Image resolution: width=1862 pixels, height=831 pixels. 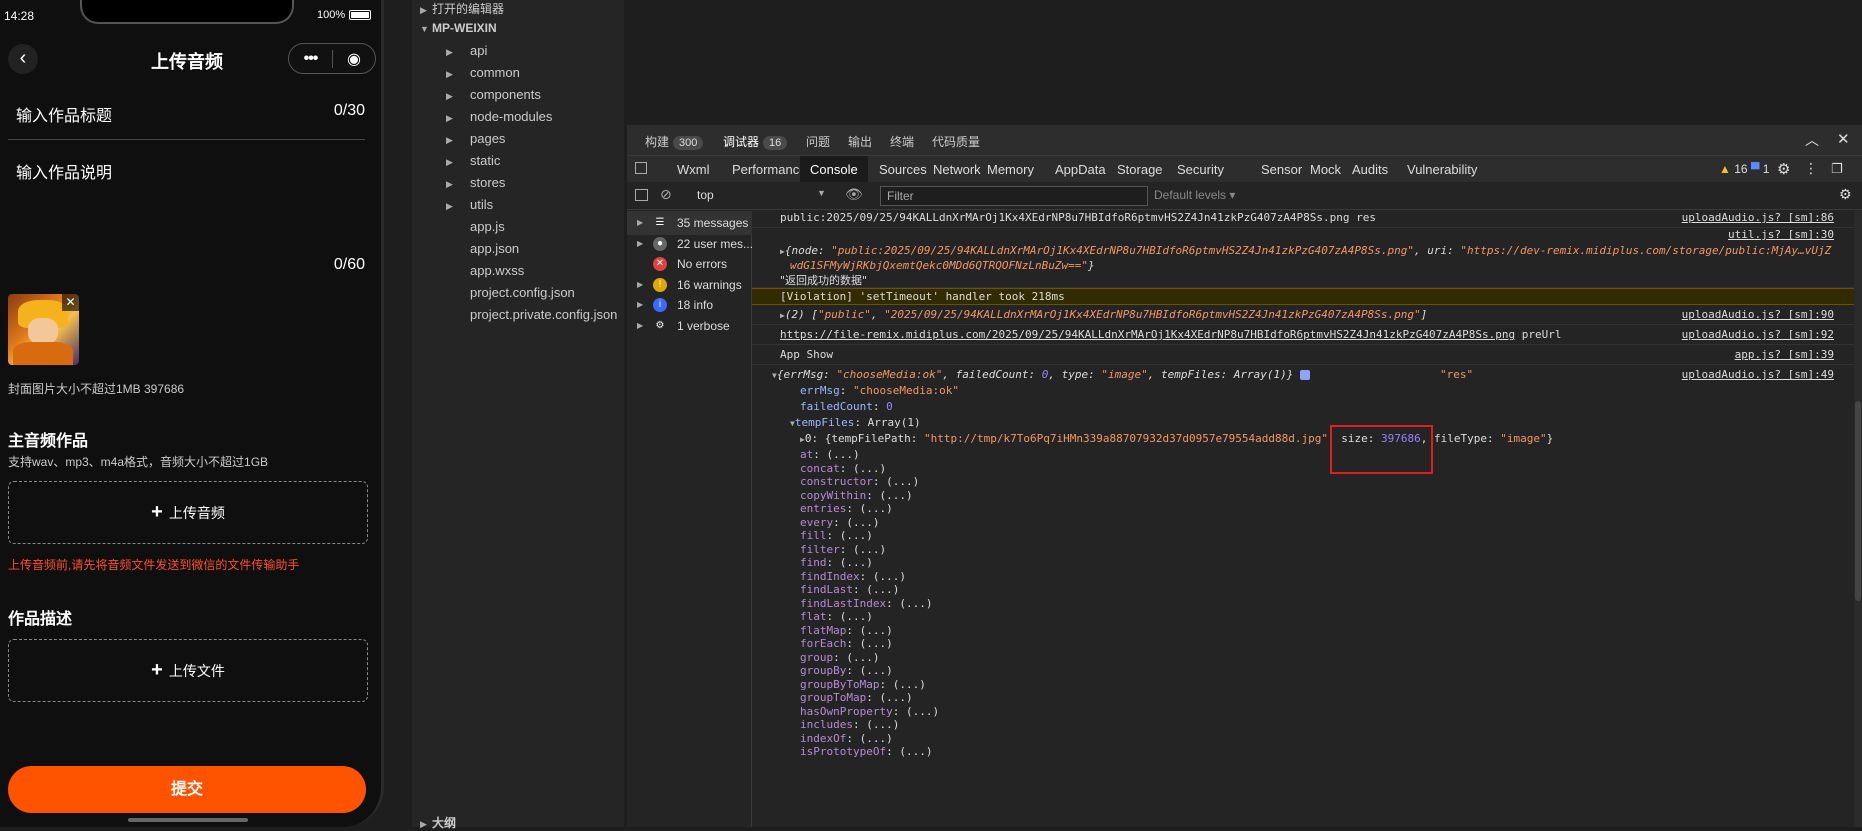 What do you see at coordinates (834, 169) in the screenshot?
I see `tab-console: Console` at bounding box center [834, 169].